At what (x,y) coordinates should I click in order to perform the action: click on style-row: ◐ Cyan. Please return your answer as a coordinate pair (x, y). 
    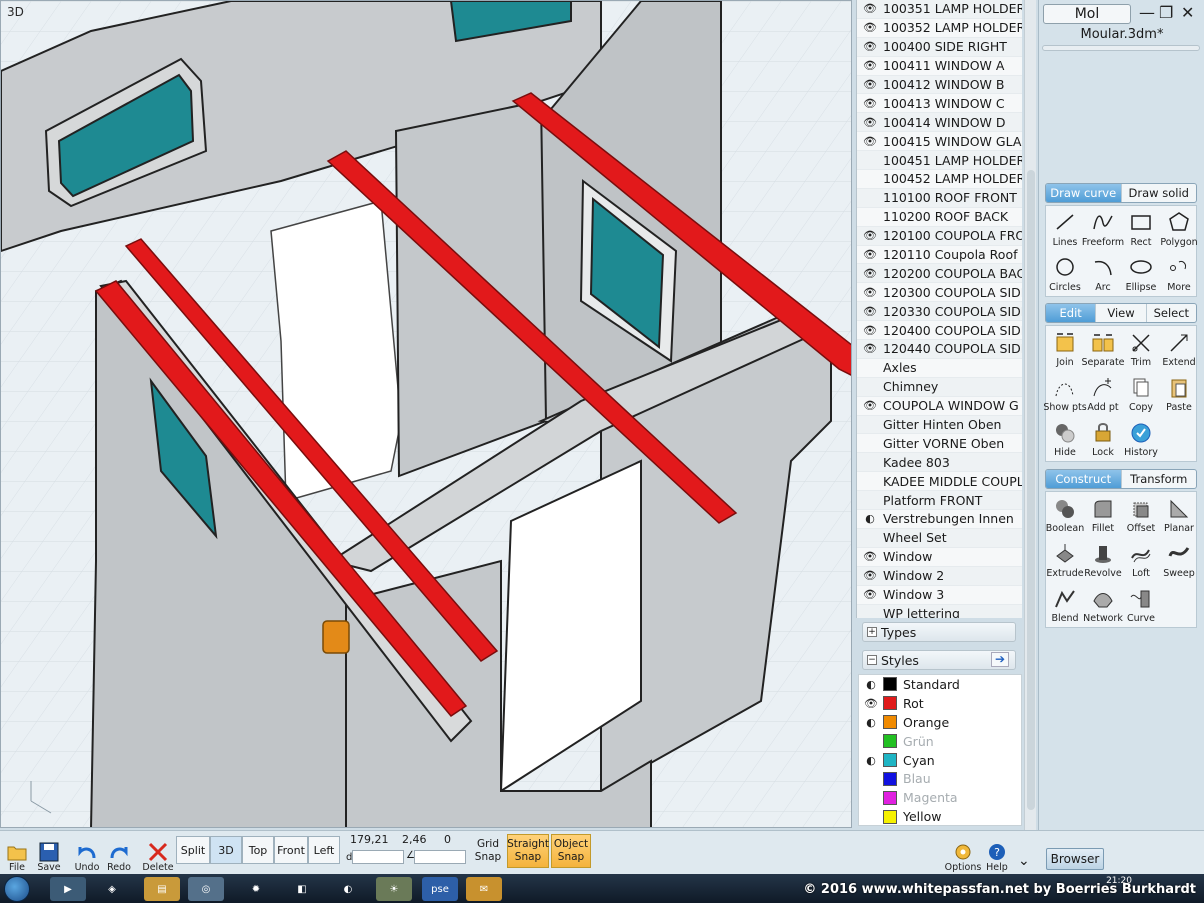
    Looking at the image, I should click on (940, 760).